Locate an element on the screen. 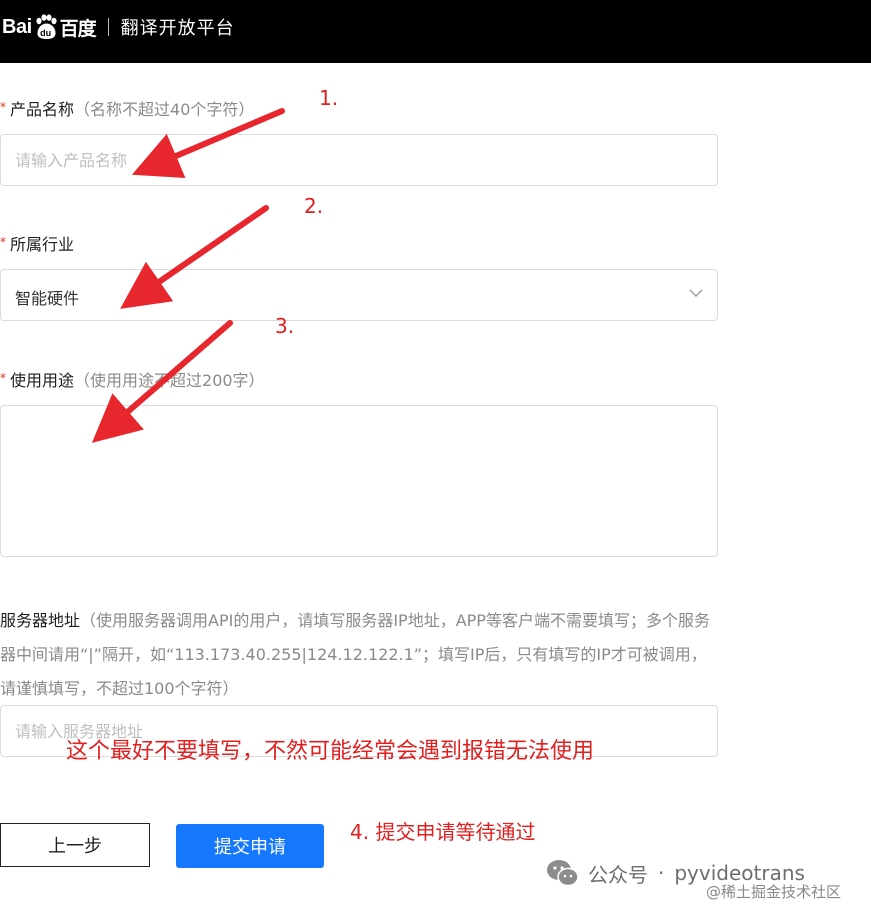 The image size is (871, 909). product-name-field is located at coordinates (359, 160).